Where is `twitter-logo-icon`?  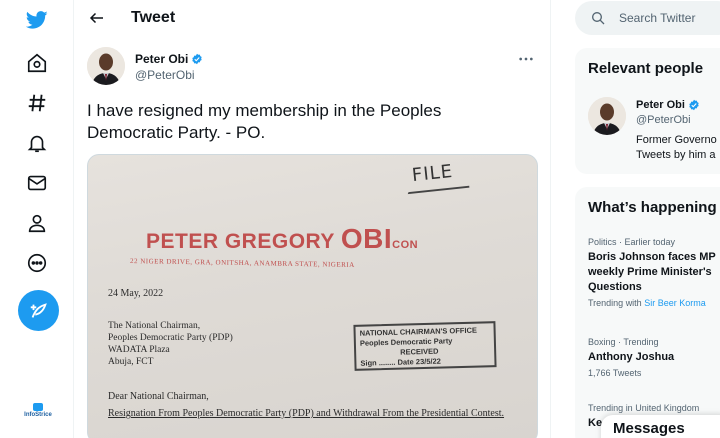 twitter-logo-icon is located at coordinates (37, 20).